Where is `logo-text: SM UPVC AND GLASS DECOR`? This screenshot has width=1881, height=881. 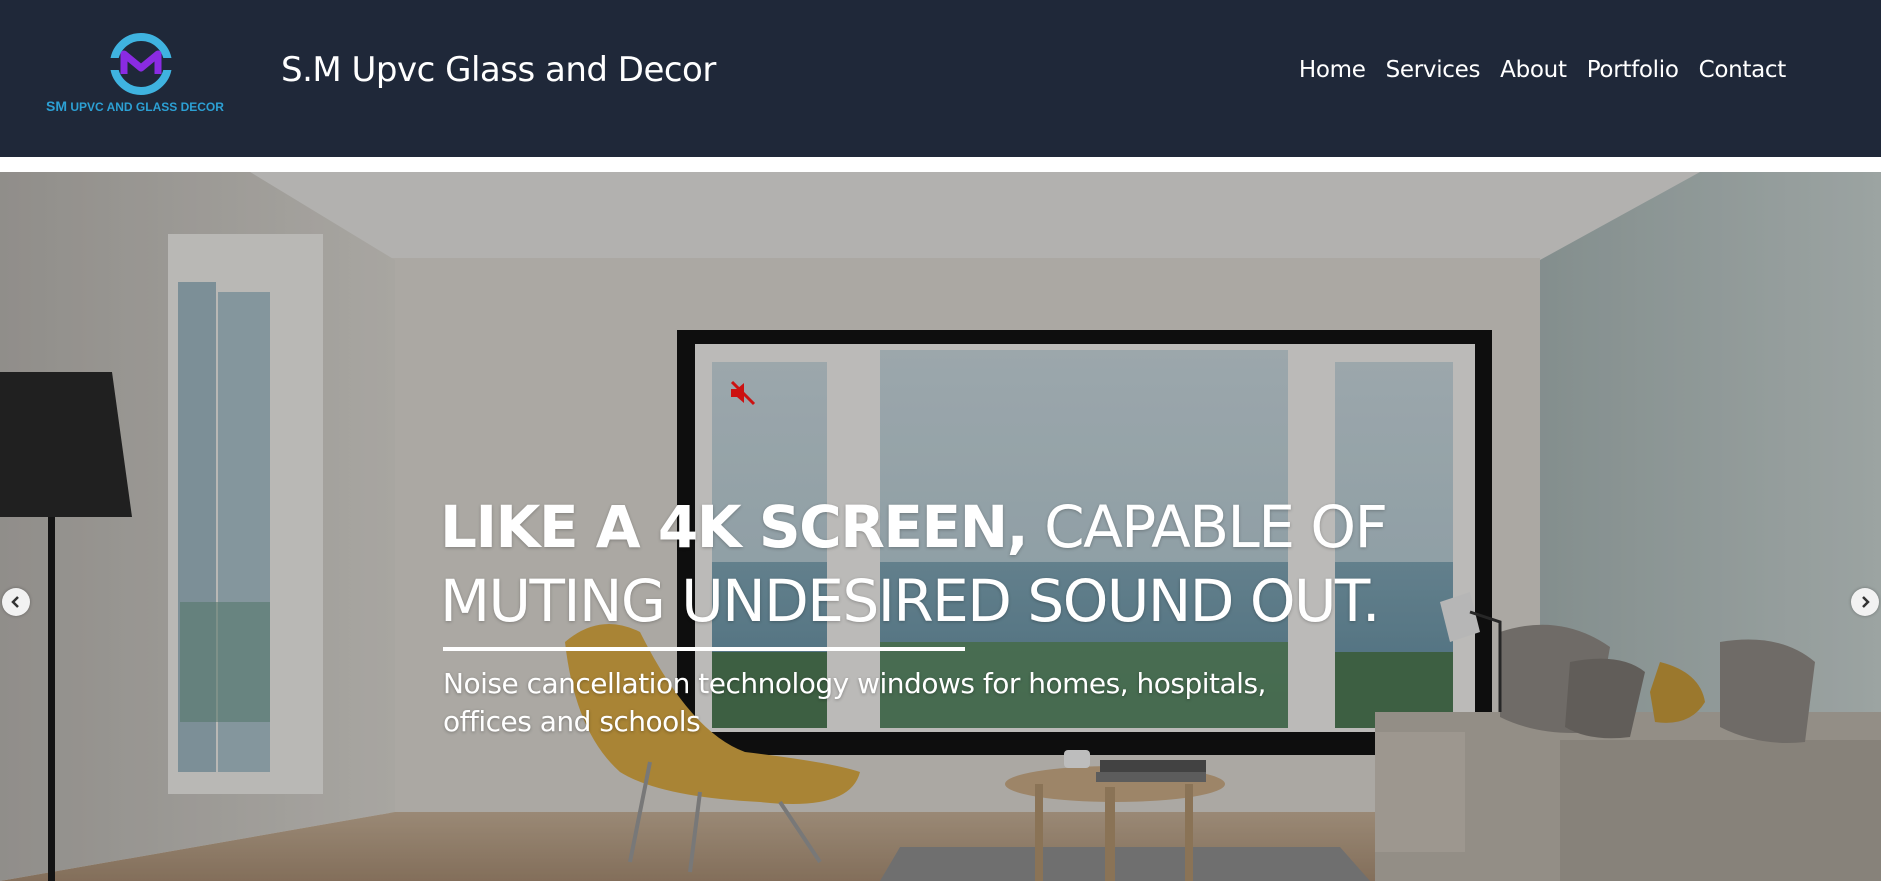 logo-text: SM UPVC AND GLASS DECOR is located at coordinates (141, 106).